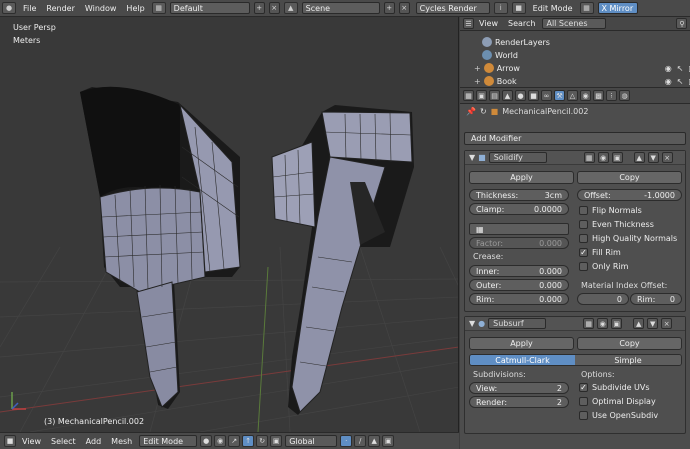 This screenshot has width=690, height=449. What do you see at coordinates (618, 415) in the screenshot?
I see `use-opensubdiv-checkbox: Use OpenSubdiv` at bounding box center [618, 415].